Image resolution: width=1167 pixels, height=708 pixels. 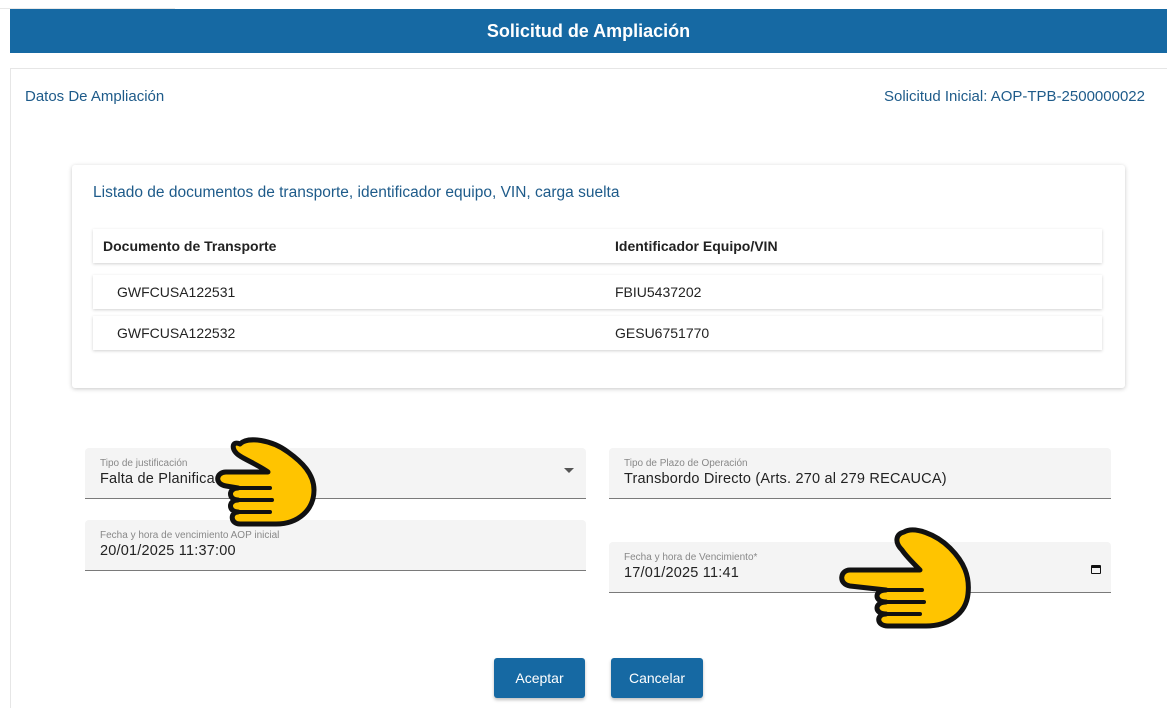 What do you see at coordinates (1014, 96) in the screenshot?
I see `initial-request-label: Solicitud Inicial: AOP-TPB-2500000022` at bounding box center [1014, 96].